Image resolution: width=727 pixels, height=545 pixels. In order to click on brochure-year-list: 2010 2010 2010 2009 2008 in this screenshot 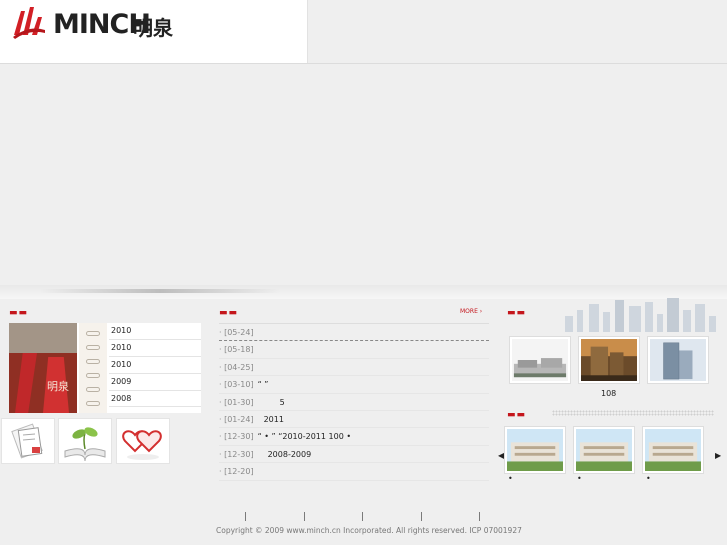, I will do `click(155, 365)`.